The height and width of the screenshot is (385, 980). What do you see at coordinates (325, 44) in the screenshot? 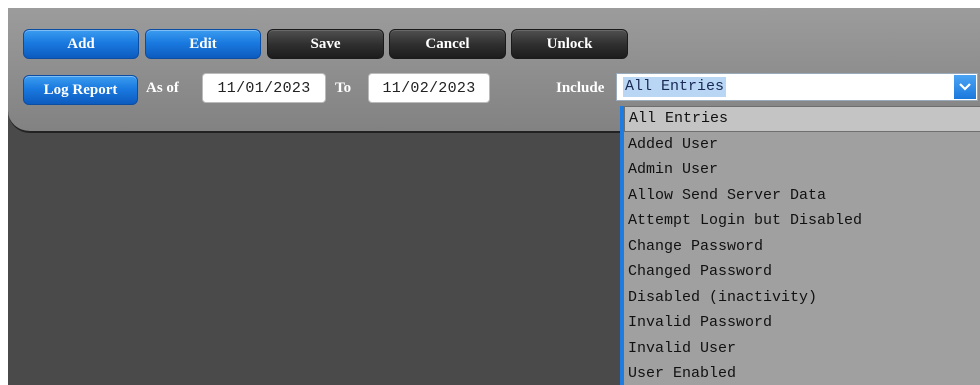
I see `save-button: Save` at bounding box center [325, 44].